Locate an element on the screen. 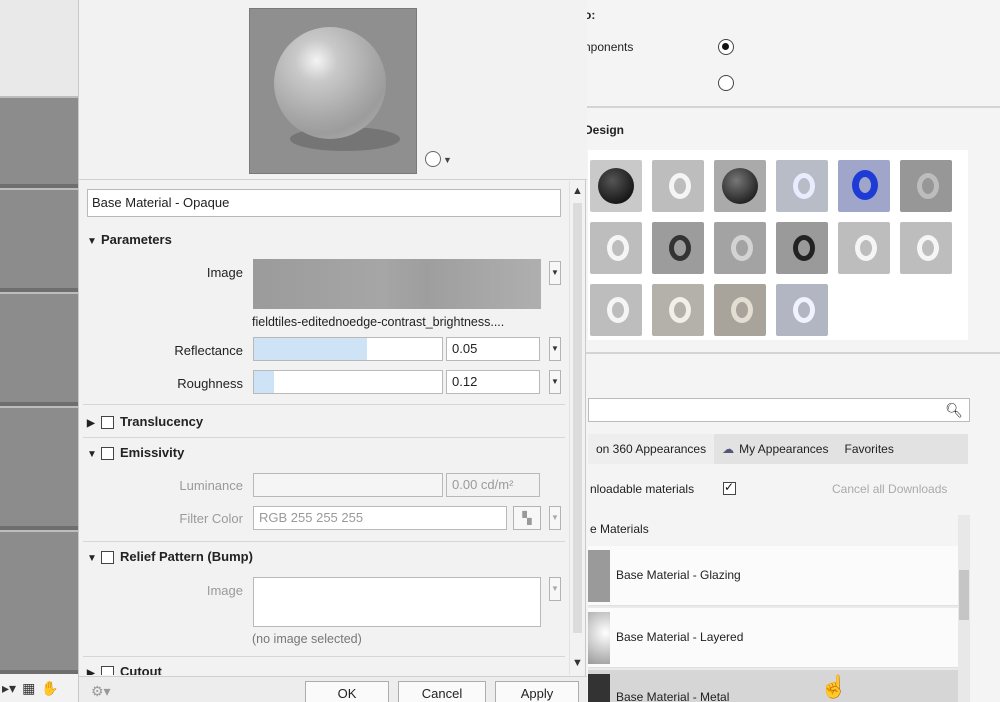 This screenshot has width=1000, height=702. roughness-slider-fill is located at coordinates (264, 382).